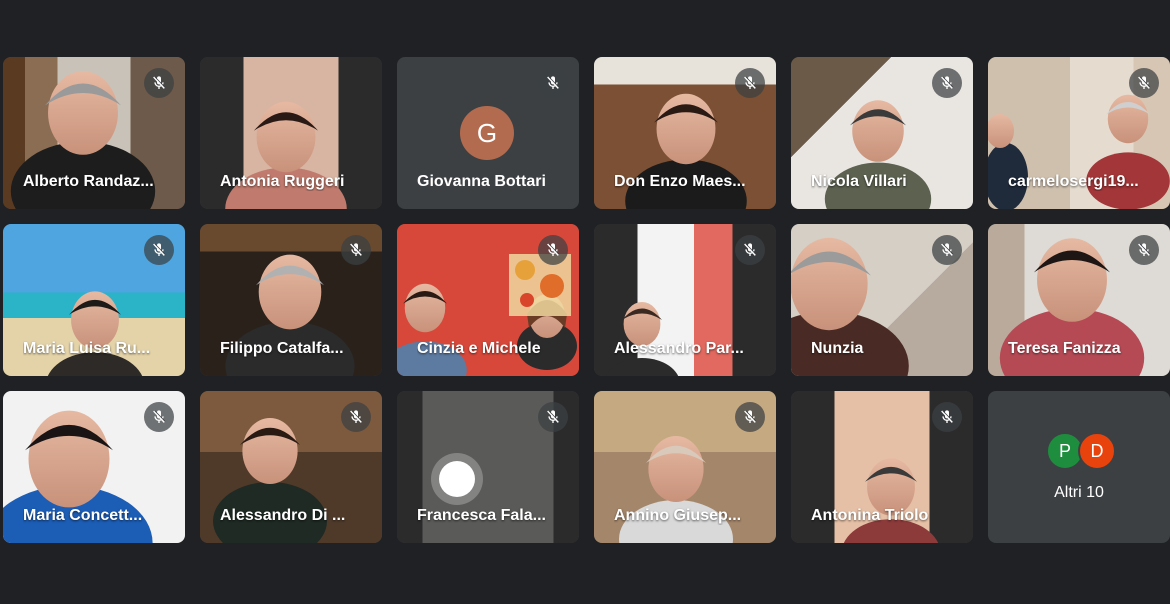 The height and width of the screenshot is (604, 1170). What do you see at coordinates (859, 181) in the screenshot?
I see `participant-name: Nicola Villari` at bounding box center [859, 181].